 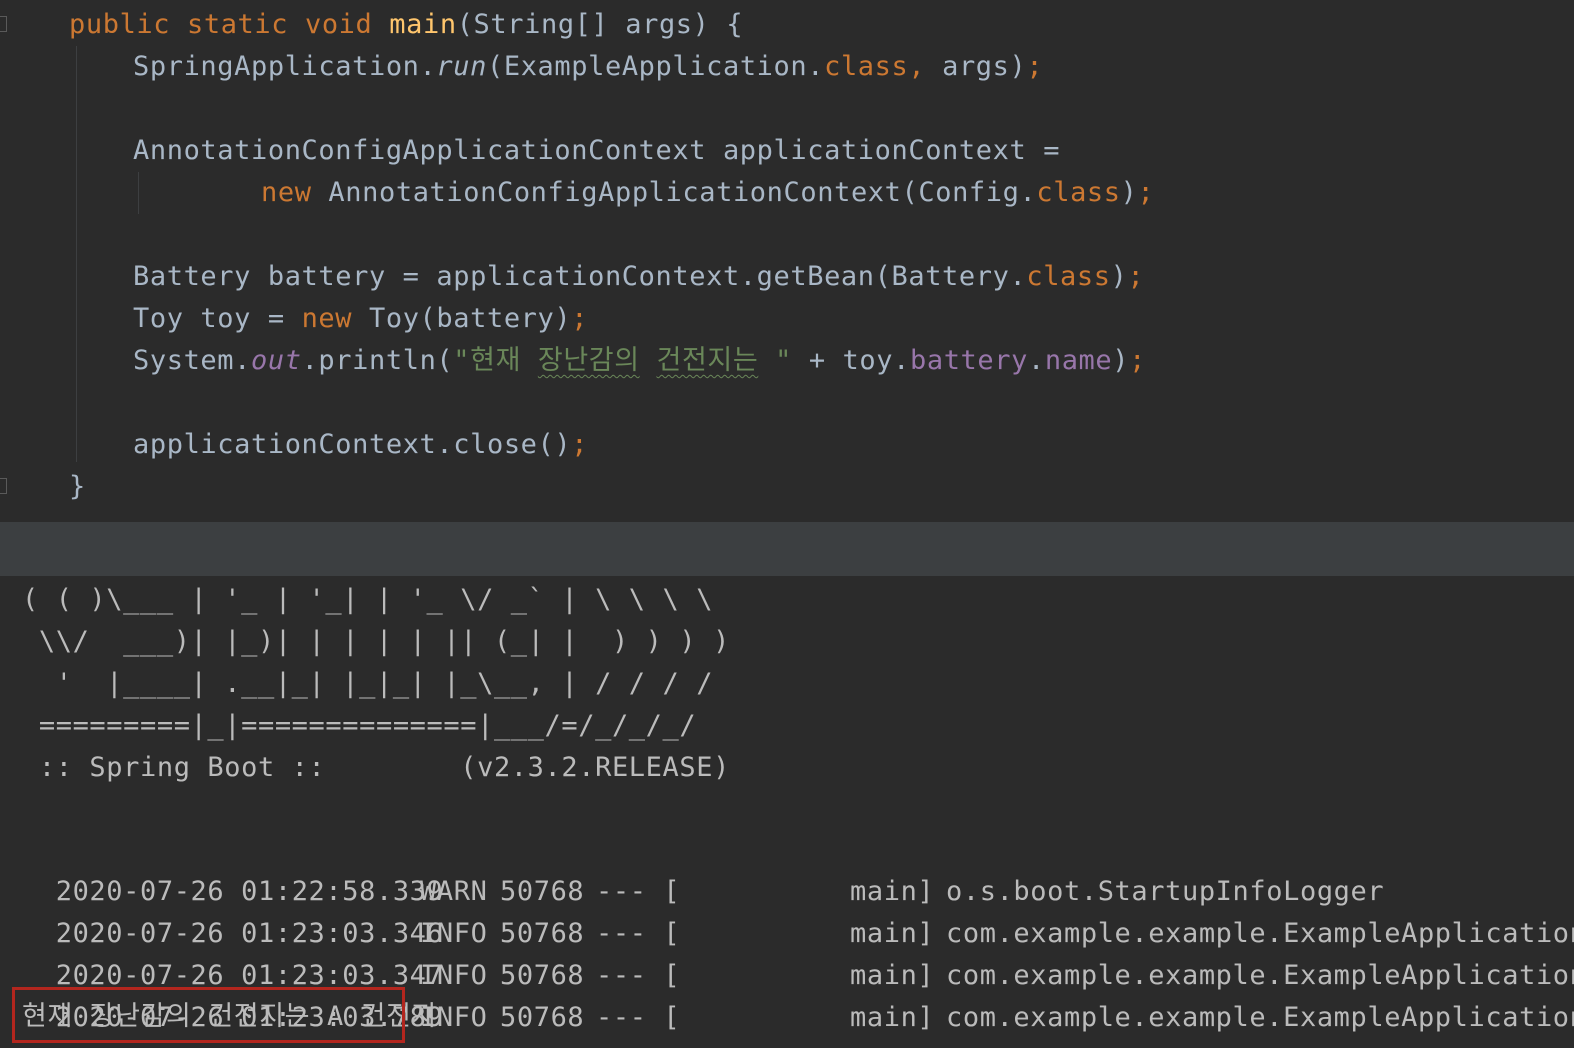 What do you see at coordinates (655, 66) in the screenshot?
I see `code-text: (ExampleApplication.` at bounding box center [655, 66].